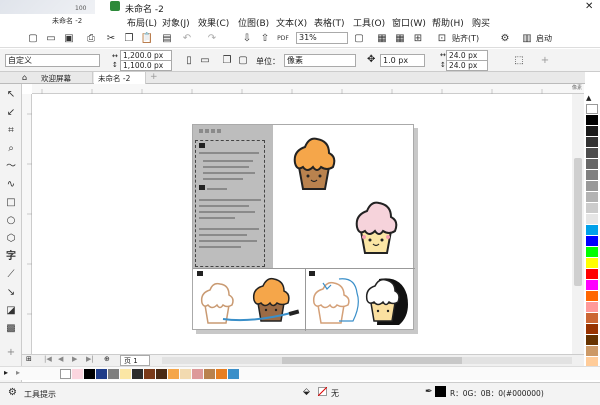 This screenshot has width=600, height=405. I want to click on last-page-icon: ▶|, so click(90, 359).